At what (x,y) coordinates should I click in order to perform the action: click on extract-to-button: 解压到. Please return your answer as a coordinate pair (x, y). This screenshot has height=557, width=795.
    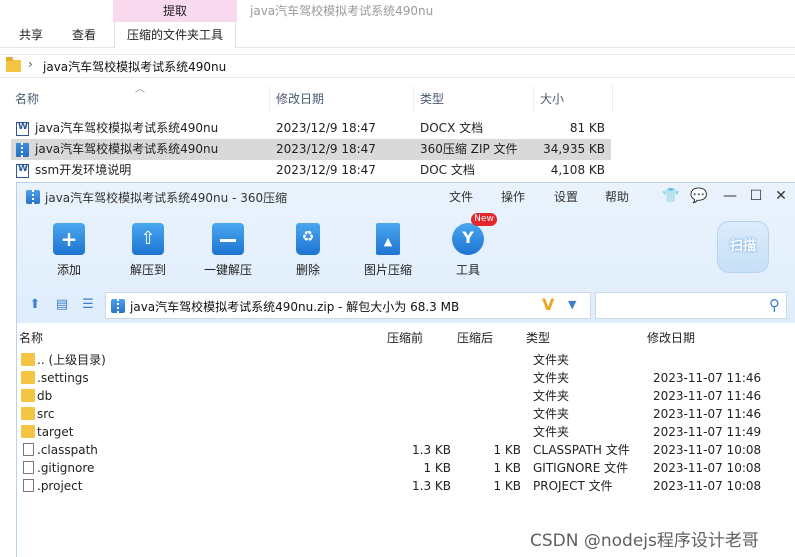
    Looking at the image, I should click on (148, 253).